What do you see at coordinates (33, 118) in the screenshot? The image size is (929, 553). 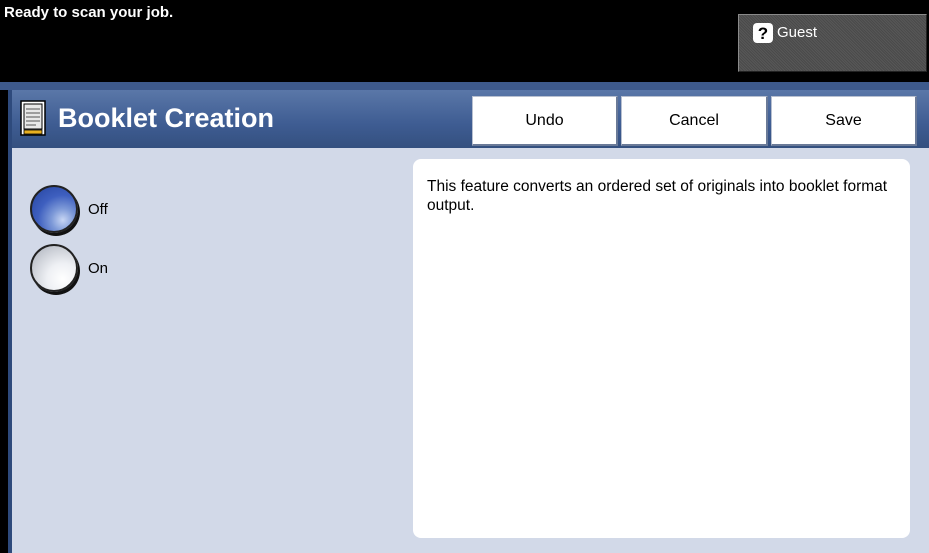 I see `booklet-icon` at bounding box center [33, 118].